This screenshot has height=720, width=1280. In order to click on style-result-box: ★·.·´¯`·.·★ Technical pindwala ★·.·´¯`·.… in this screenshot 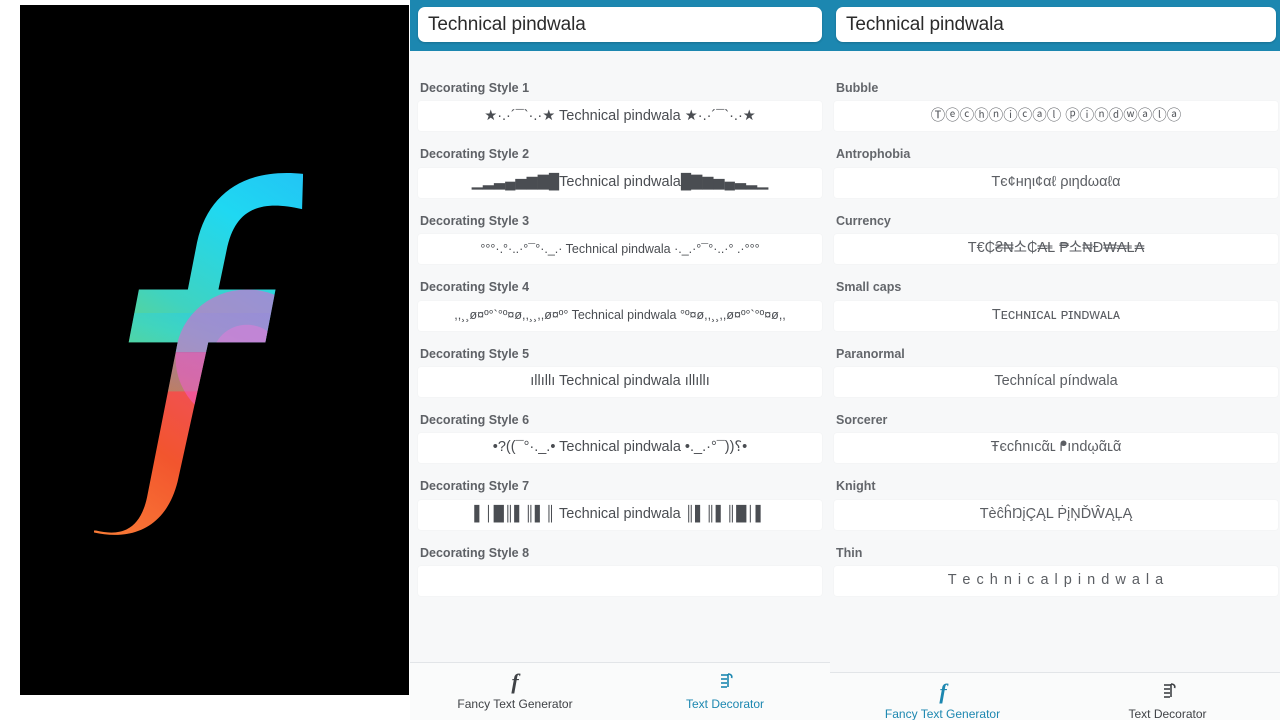, I will do `click(620, 116)`.